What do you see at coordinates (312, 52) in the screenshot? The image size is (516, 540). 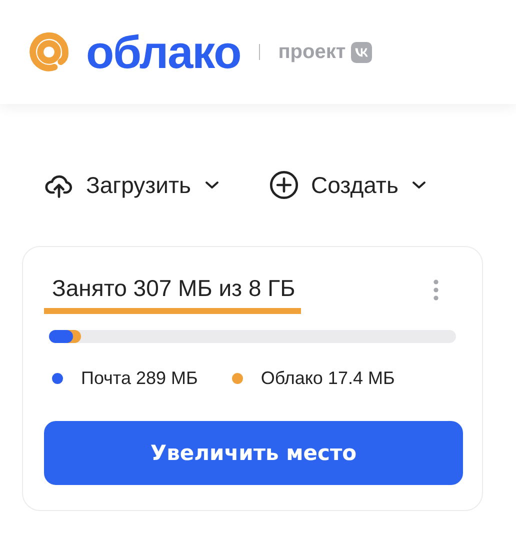 I see `tagline: проект` at bounding box center [312, 52].